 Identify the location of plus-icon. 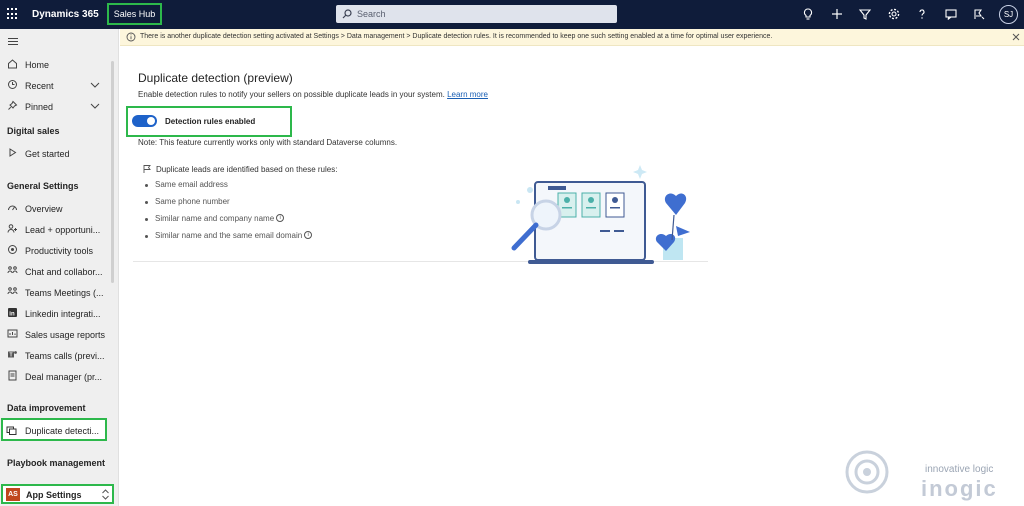
(837, 14).